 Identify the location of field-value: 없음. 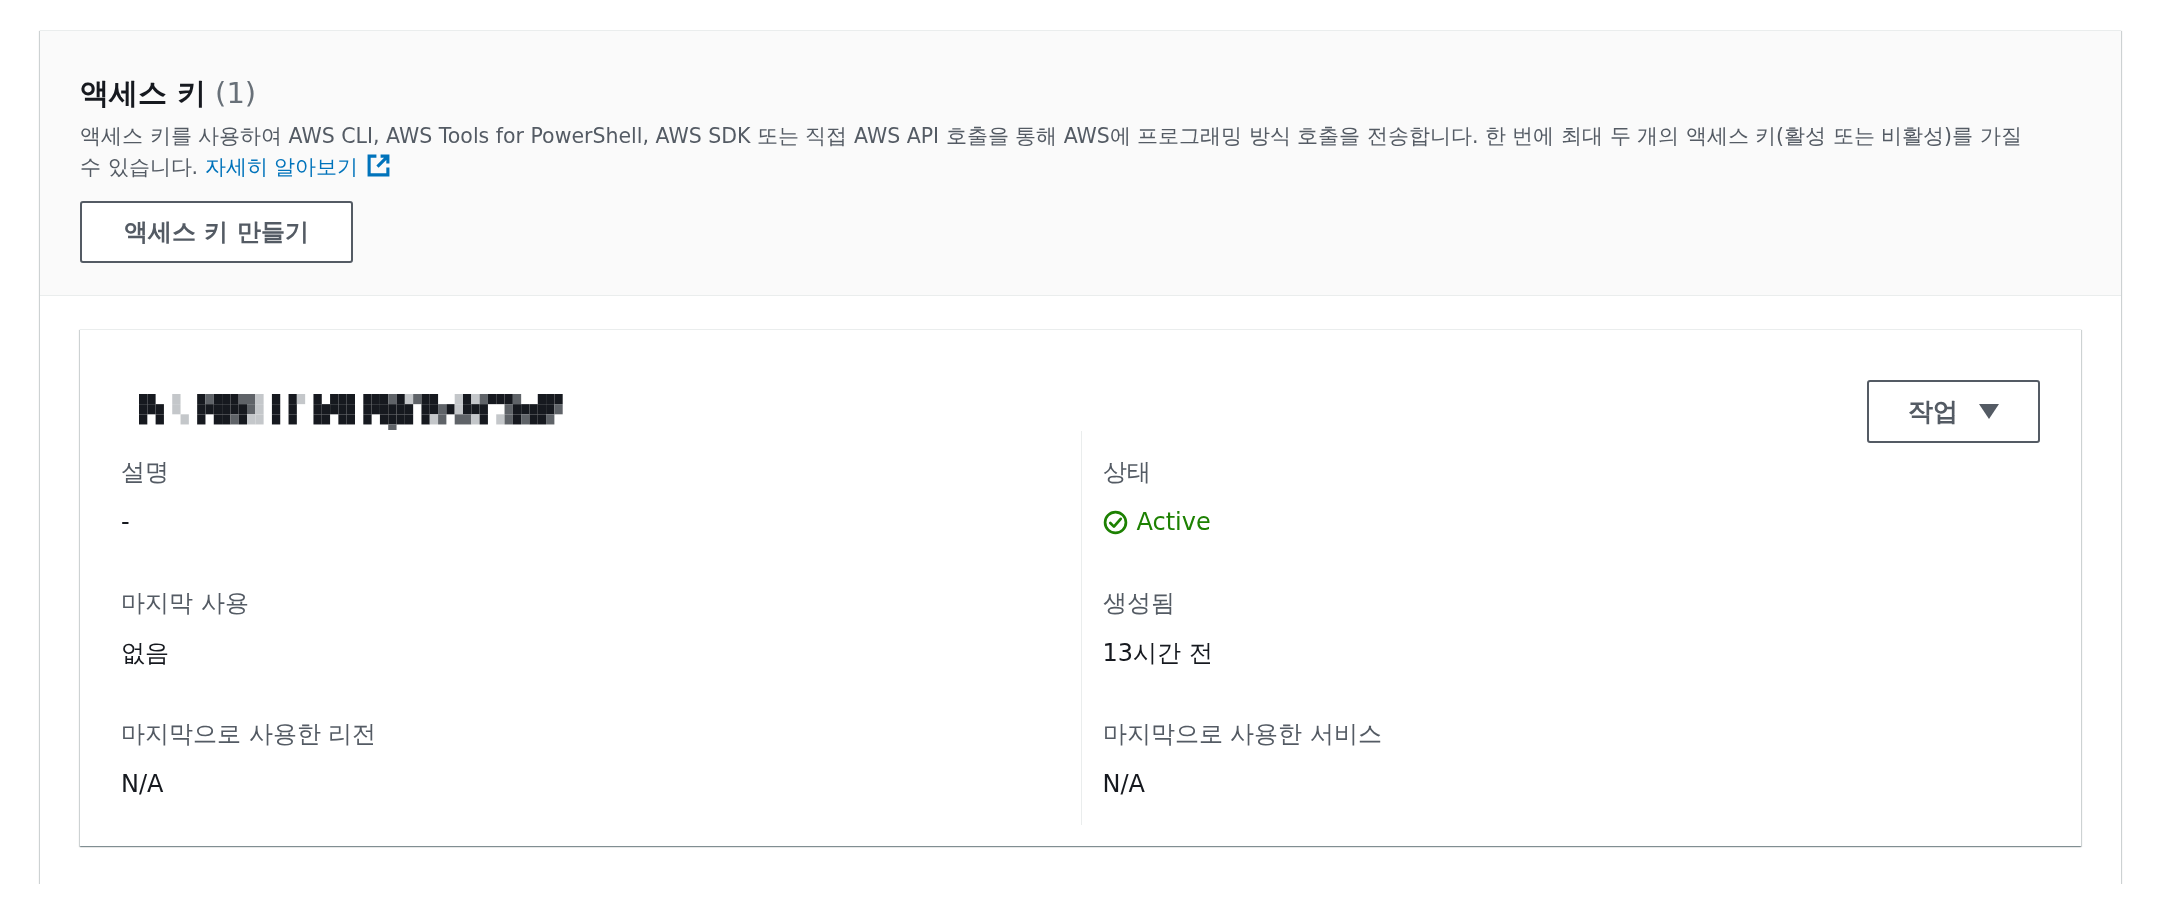
(145, 653).